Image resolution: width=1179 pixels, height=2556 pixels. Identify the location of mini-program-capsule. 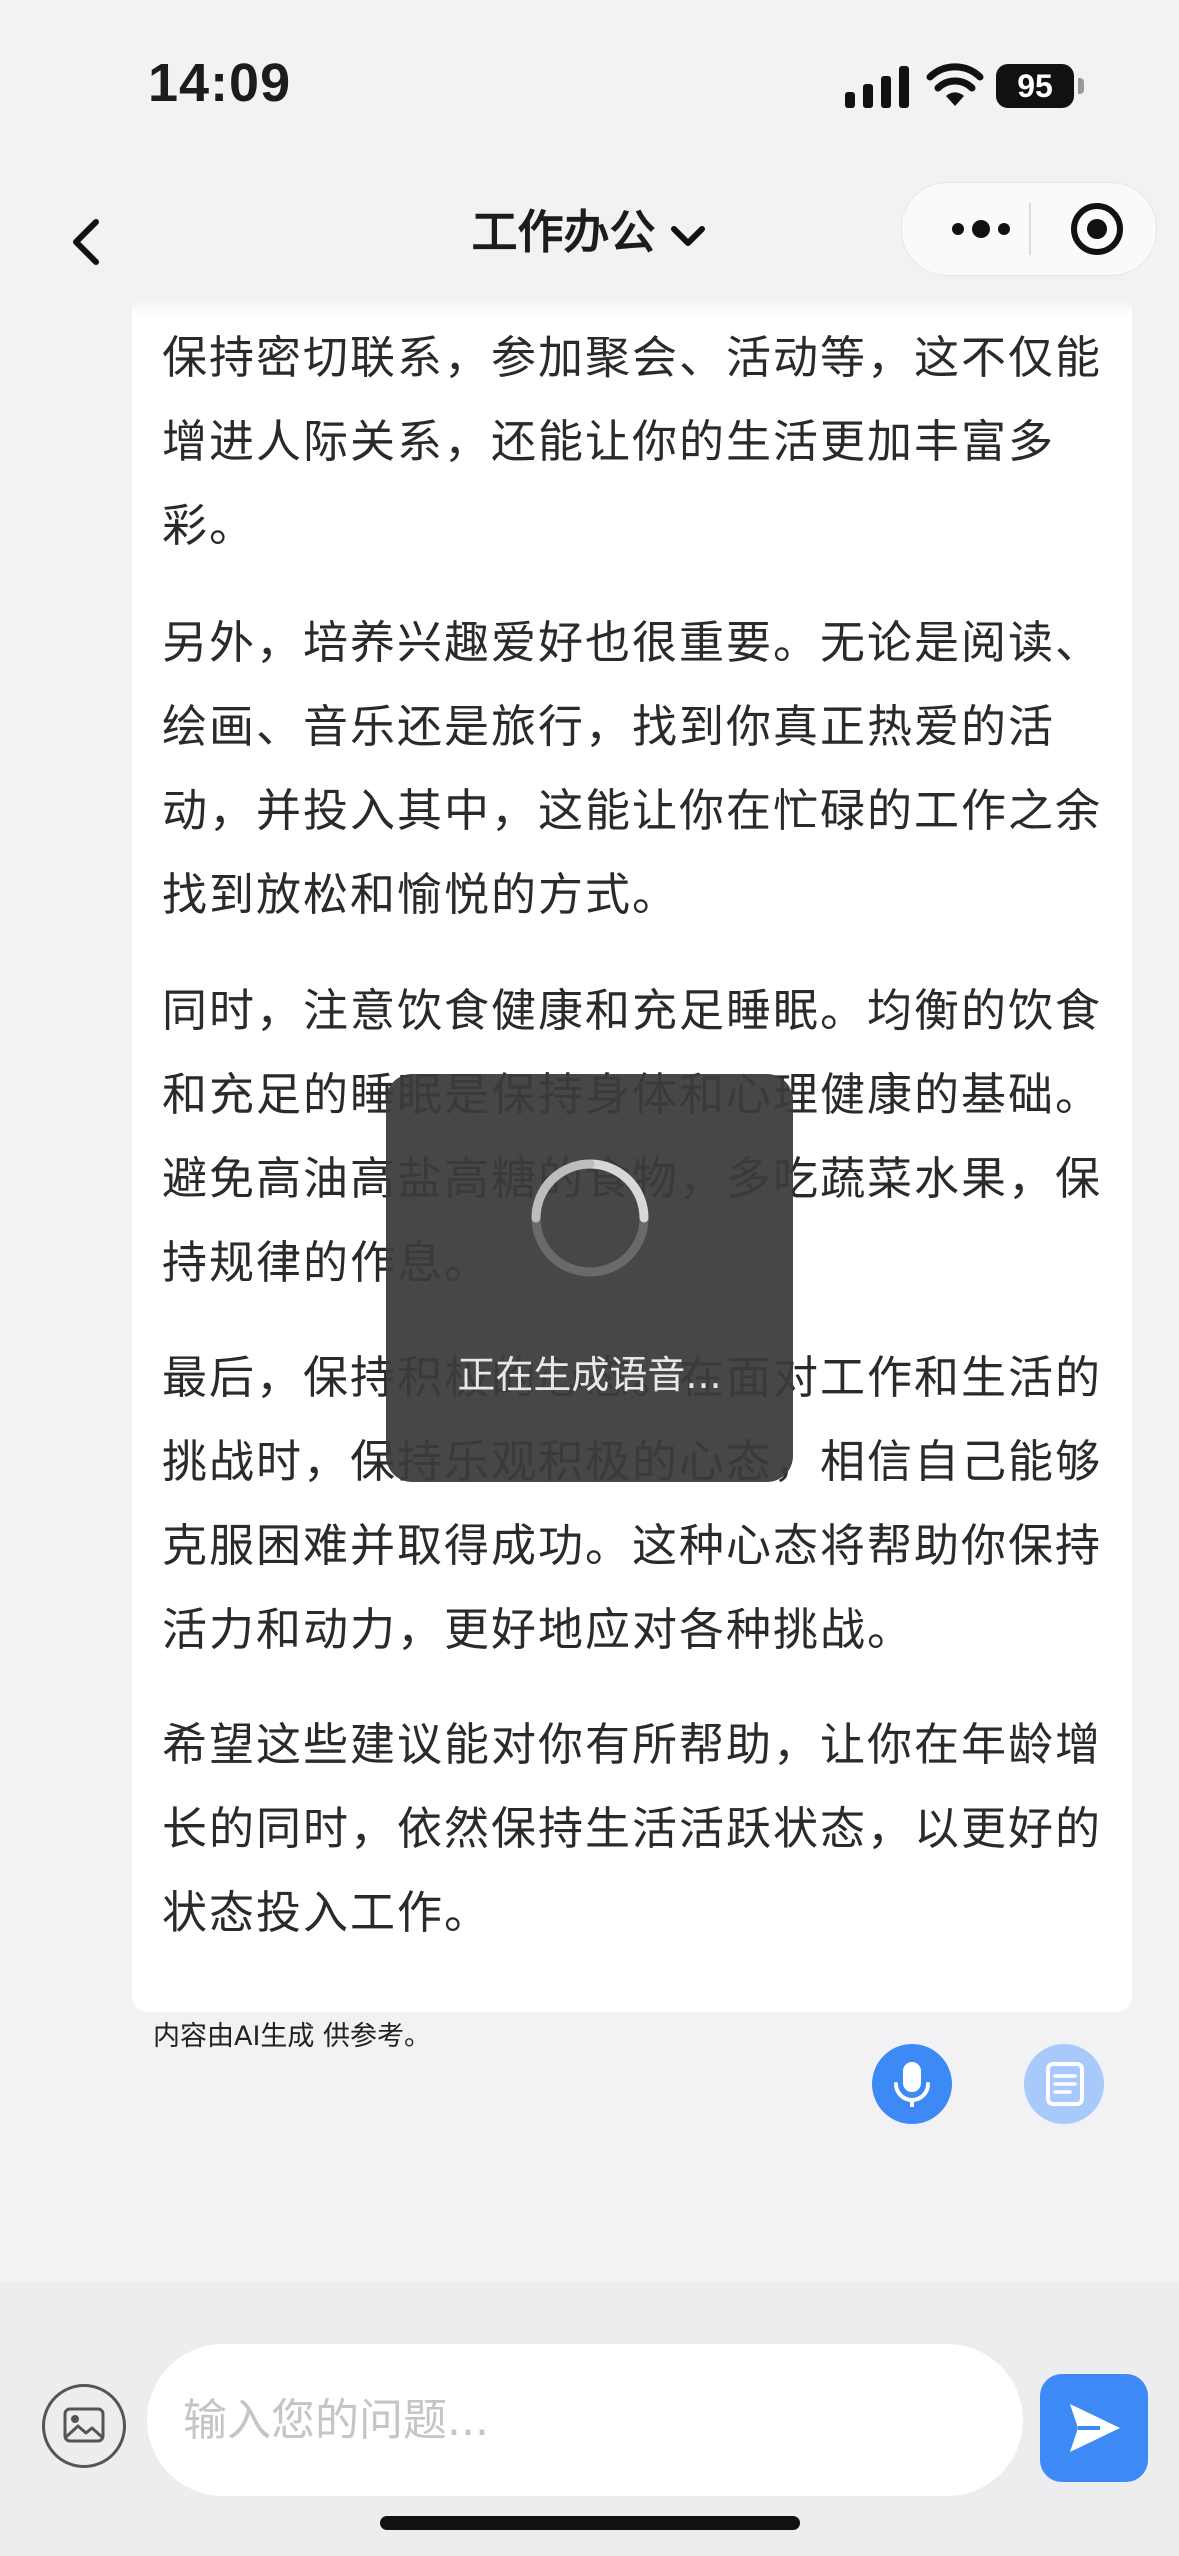
(1029, 229).